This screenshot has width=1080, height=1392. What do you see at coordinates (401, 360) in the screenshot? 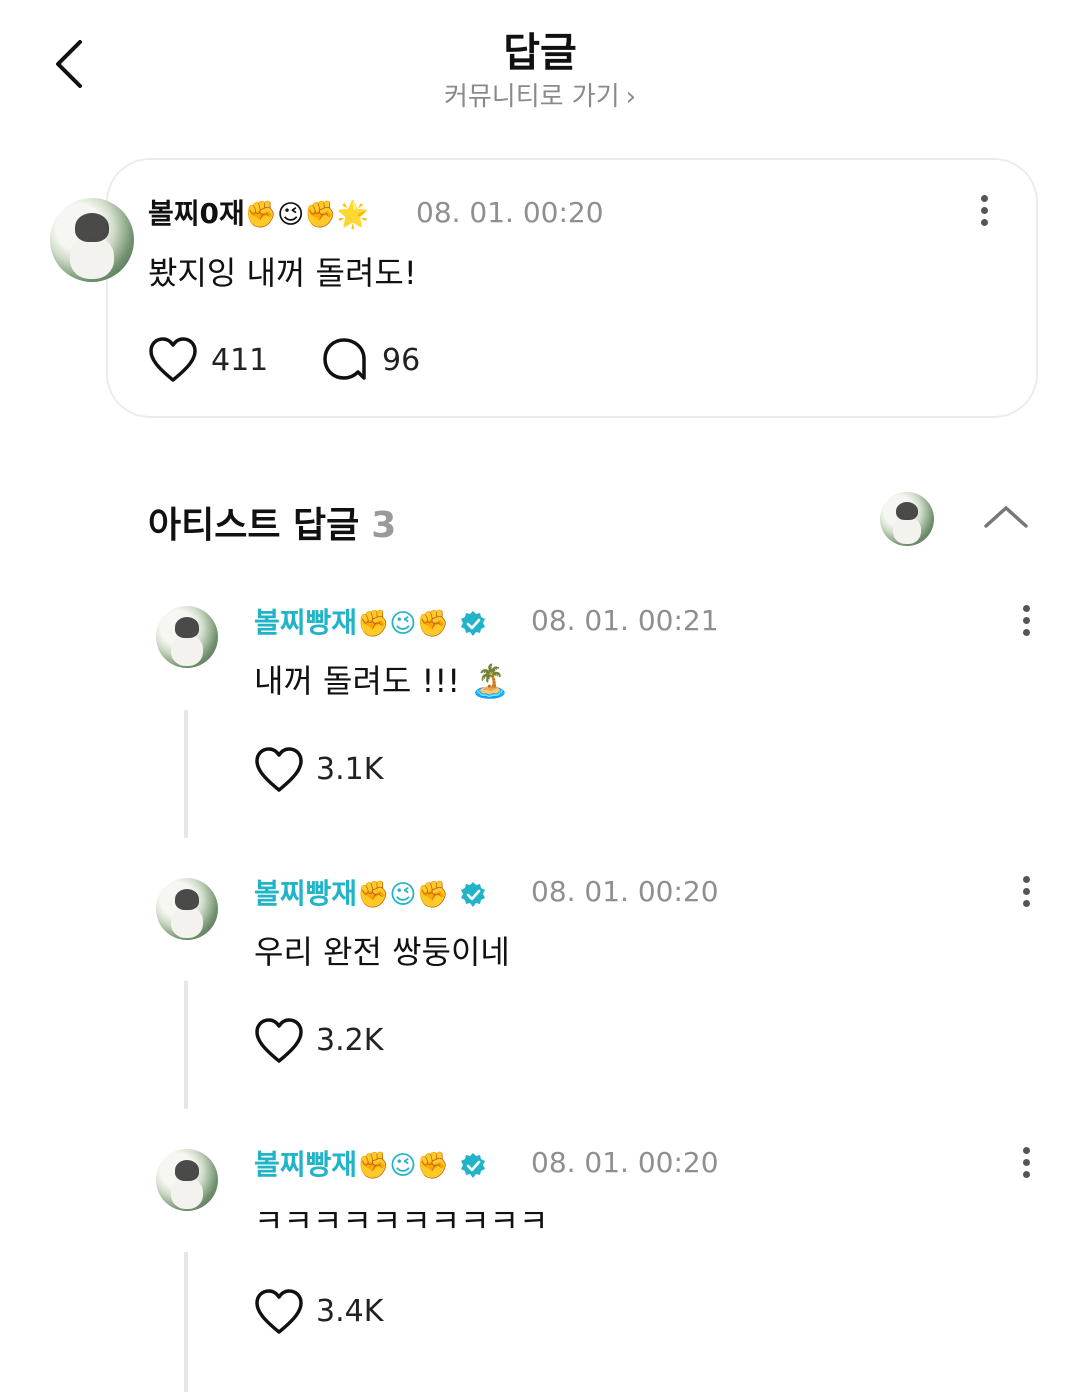
I see `post-comment-count: 96` at bounding box center [401, 360].